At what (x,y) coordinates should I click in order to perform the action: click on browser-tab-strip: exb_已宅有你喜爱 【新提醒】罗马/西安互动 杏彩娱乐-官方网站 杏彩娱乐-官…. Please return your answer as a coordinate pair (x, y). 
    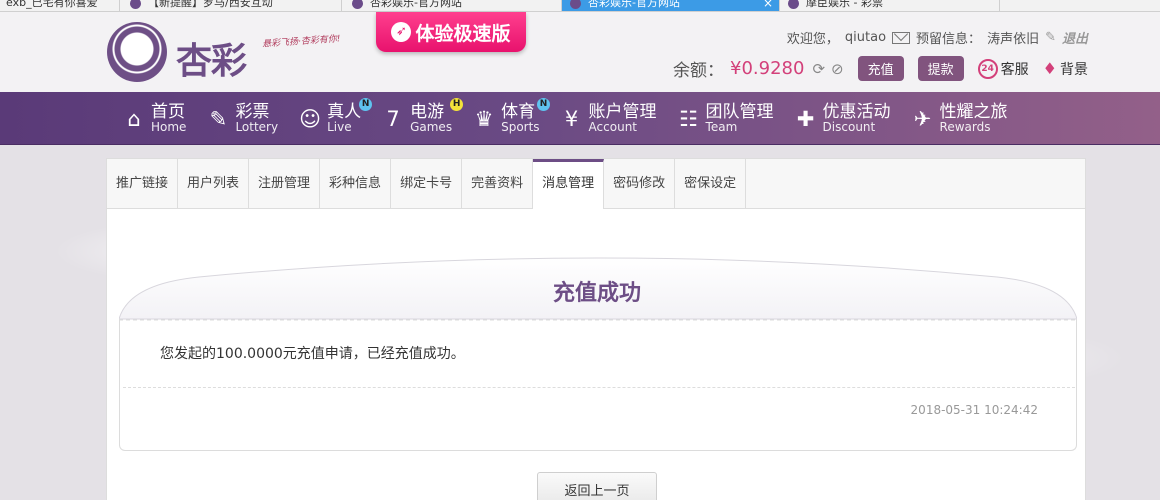
    Looking at the image, I should click on (580, 6).